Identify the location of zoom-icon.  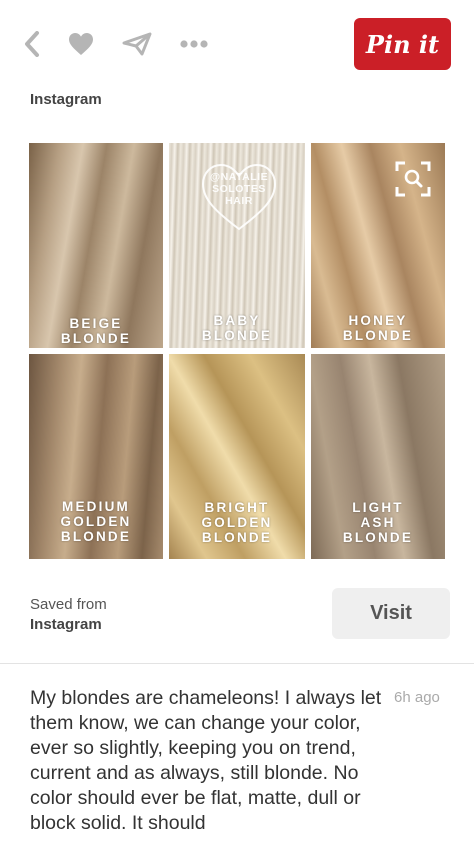
(413, 179).